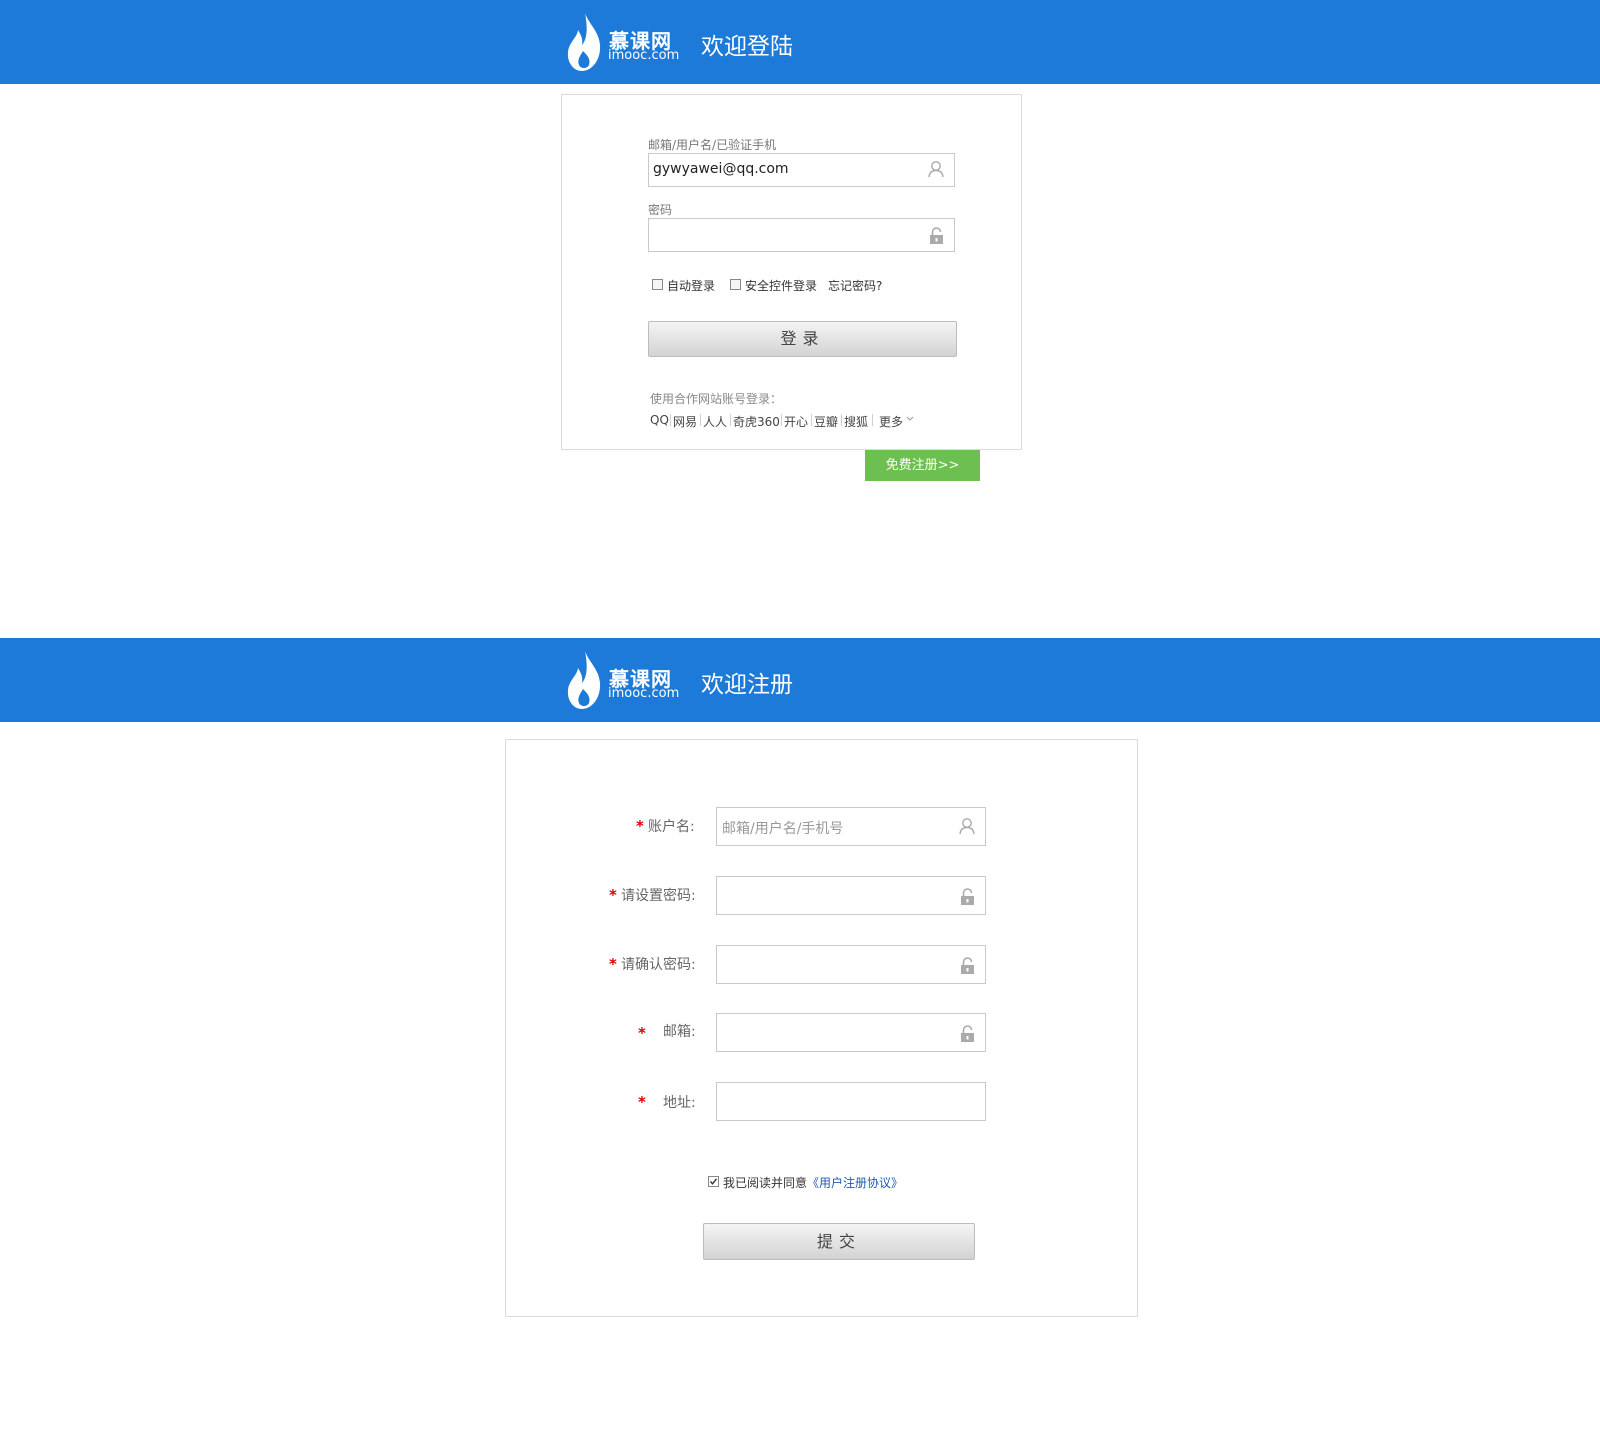  Describe the element at coordinates (716, 399) in the screenshot. I see `partner-label: 使用合作网站账号登录：` at that location.